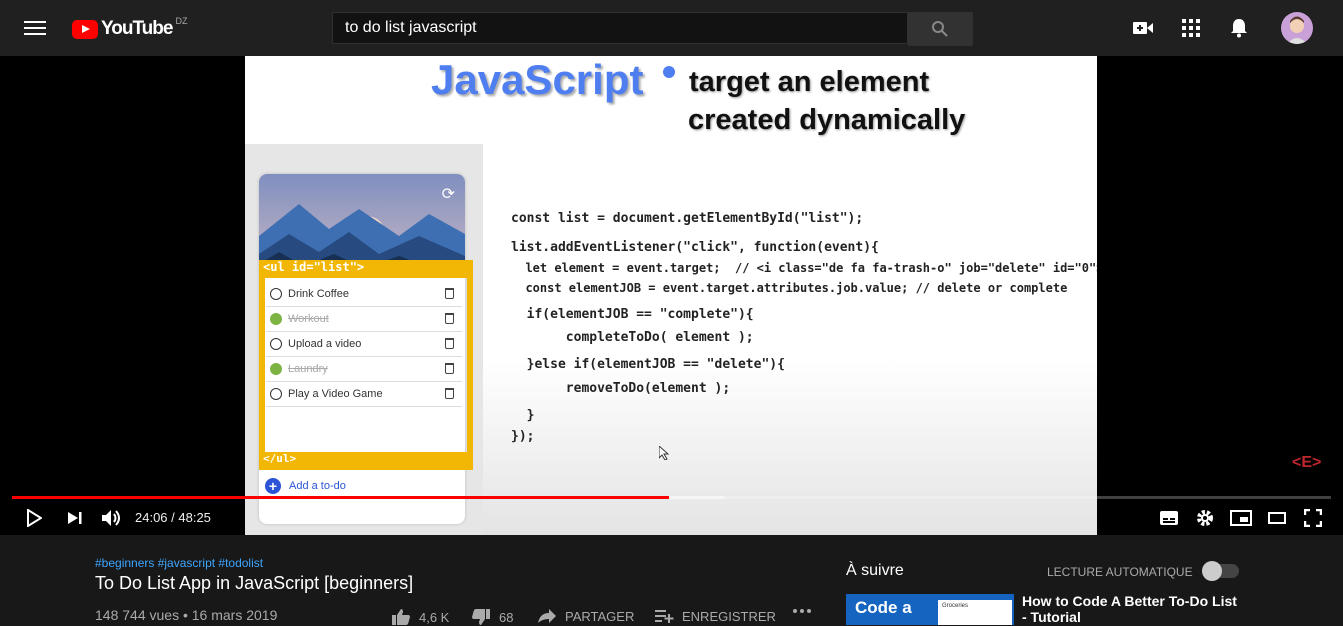 The image size is (1343, 626). Describe the element at coordinates (1120, 572) in the screenshot. I see `autoplay-label: LECTURE AUTOMATIQUE` at that location.